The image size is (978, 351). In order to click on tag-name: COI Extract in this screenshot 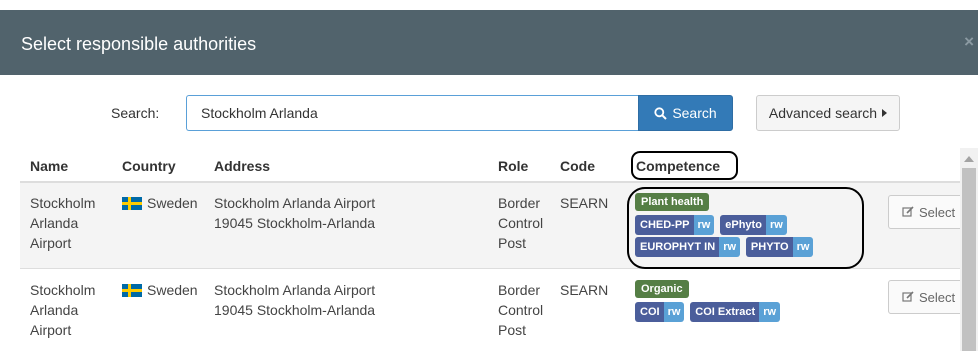, I will do `click(725, 312)`.